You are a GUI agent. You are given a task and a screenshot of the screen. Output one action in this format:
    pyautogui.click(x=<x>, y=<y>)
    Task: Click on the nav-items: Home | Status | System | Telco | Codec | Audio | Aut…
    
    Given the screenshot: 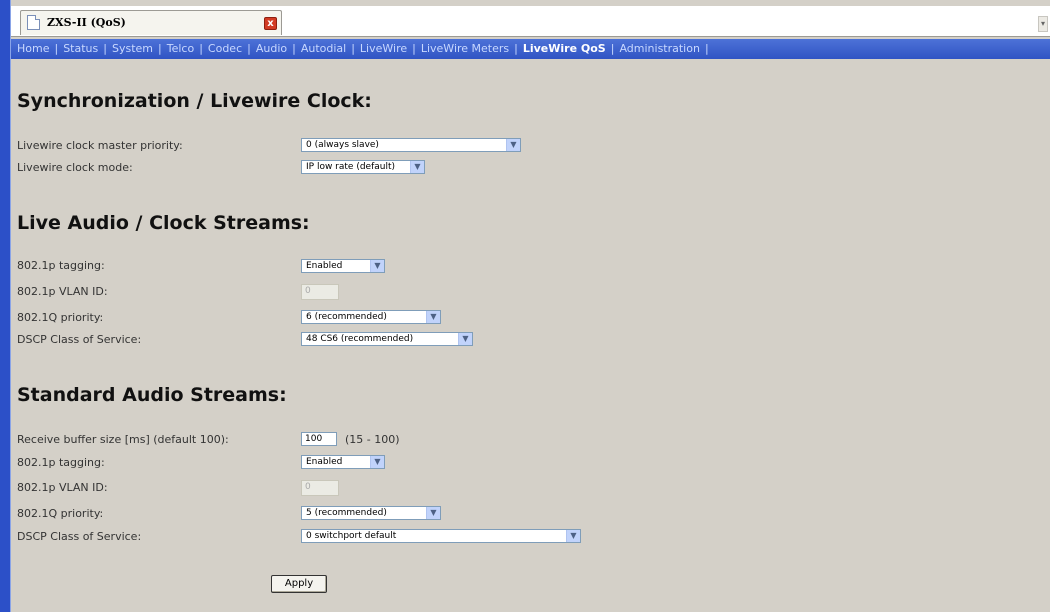 What is the action you would take?
    pyautogui.click(x=365, y=49)
    